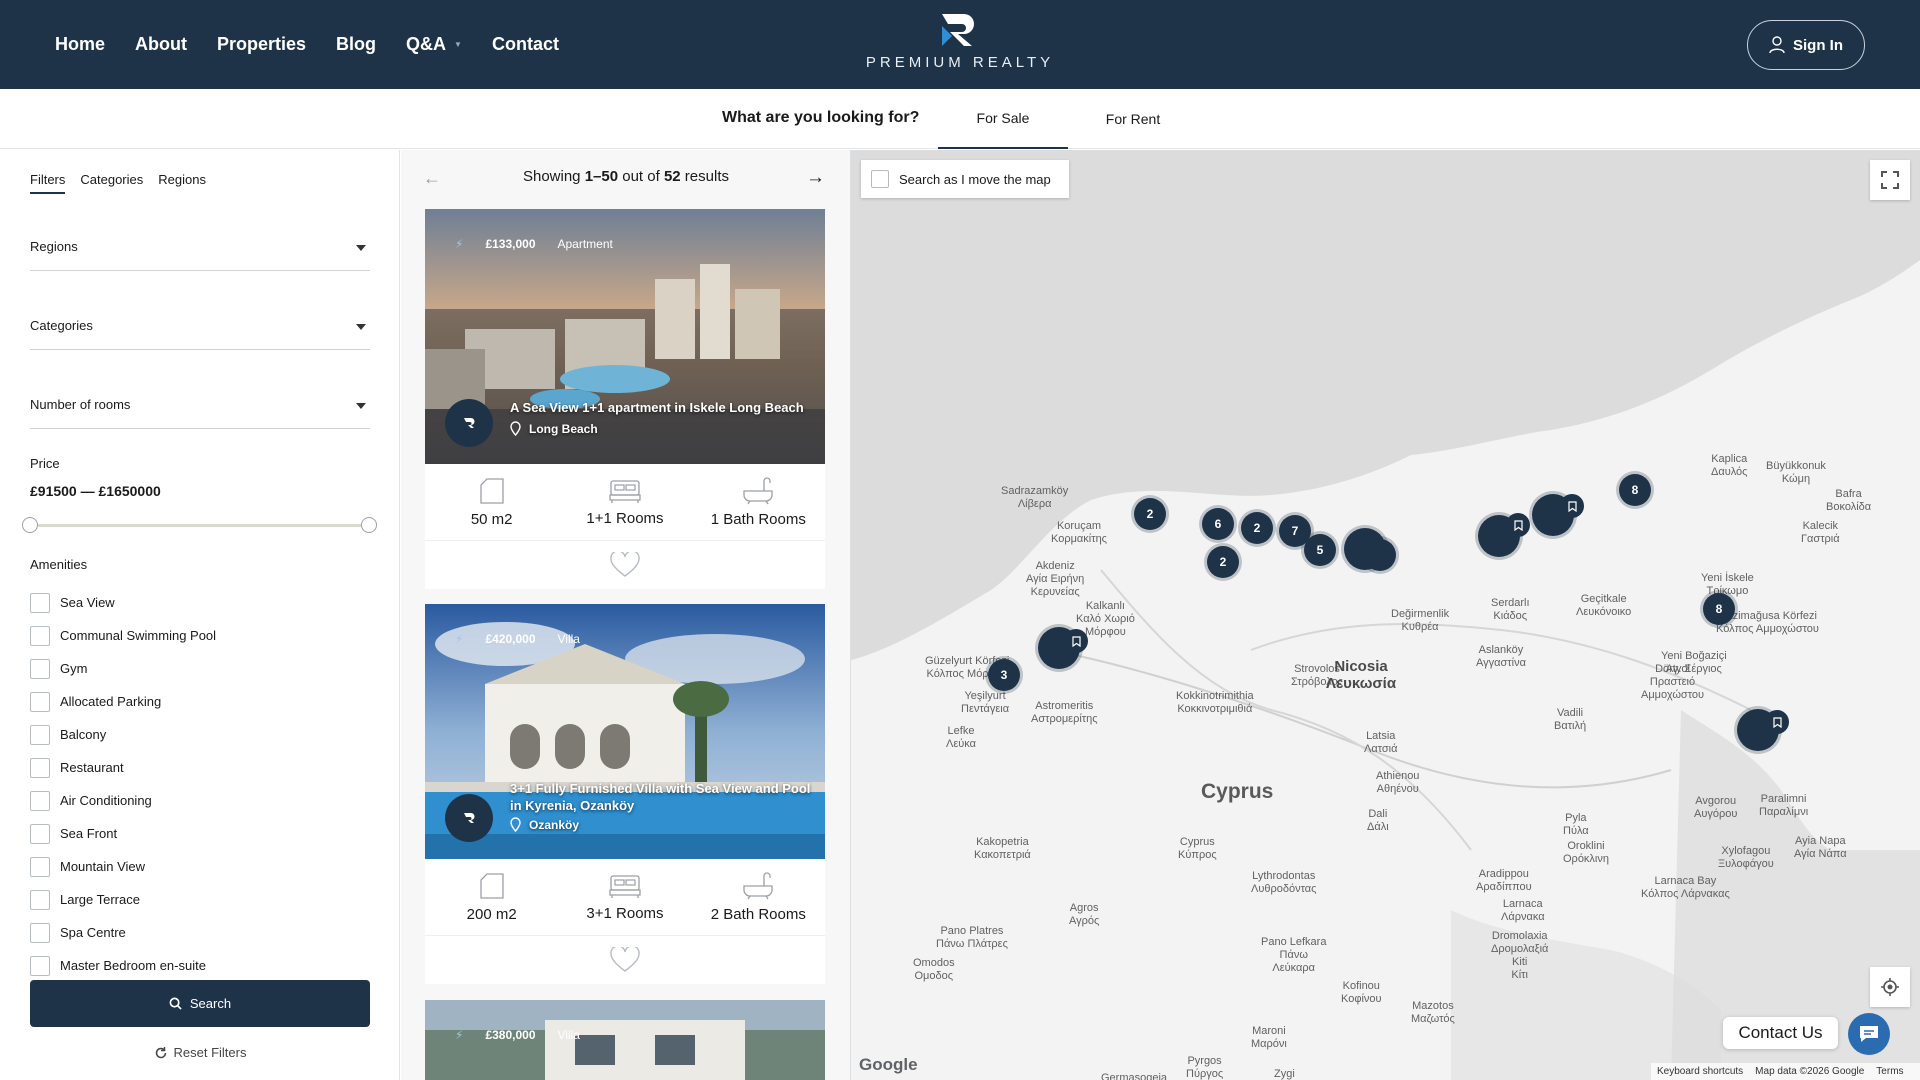  I want to click on tab-for-rent: For Rent, so click(1133, 119).